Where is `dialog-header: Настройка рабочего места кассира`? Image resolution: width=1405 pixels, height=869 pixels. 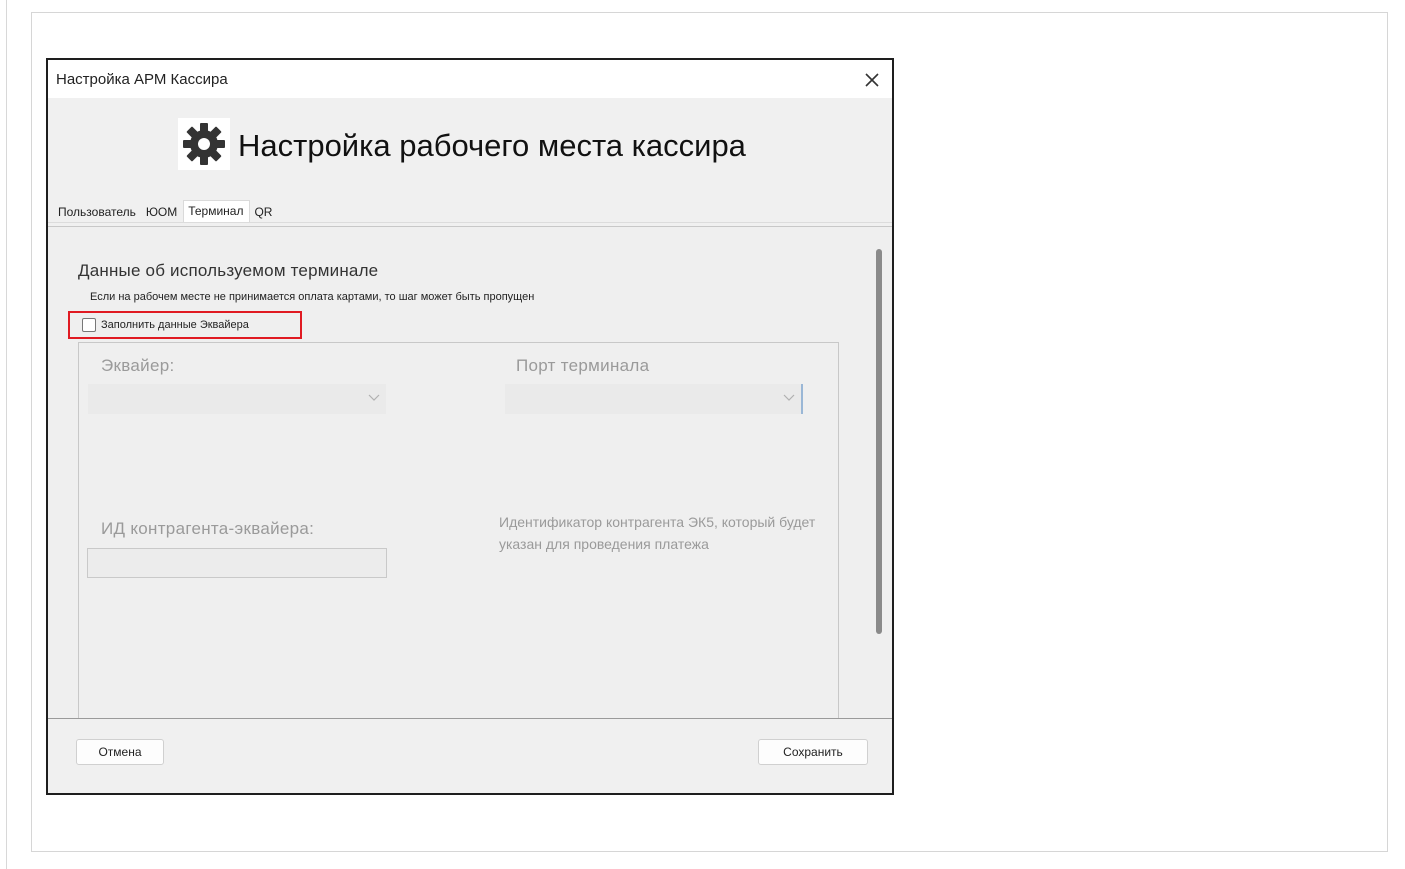
dialog-header: Настройка рабочего места кассира is located at coordinates (470, 153).